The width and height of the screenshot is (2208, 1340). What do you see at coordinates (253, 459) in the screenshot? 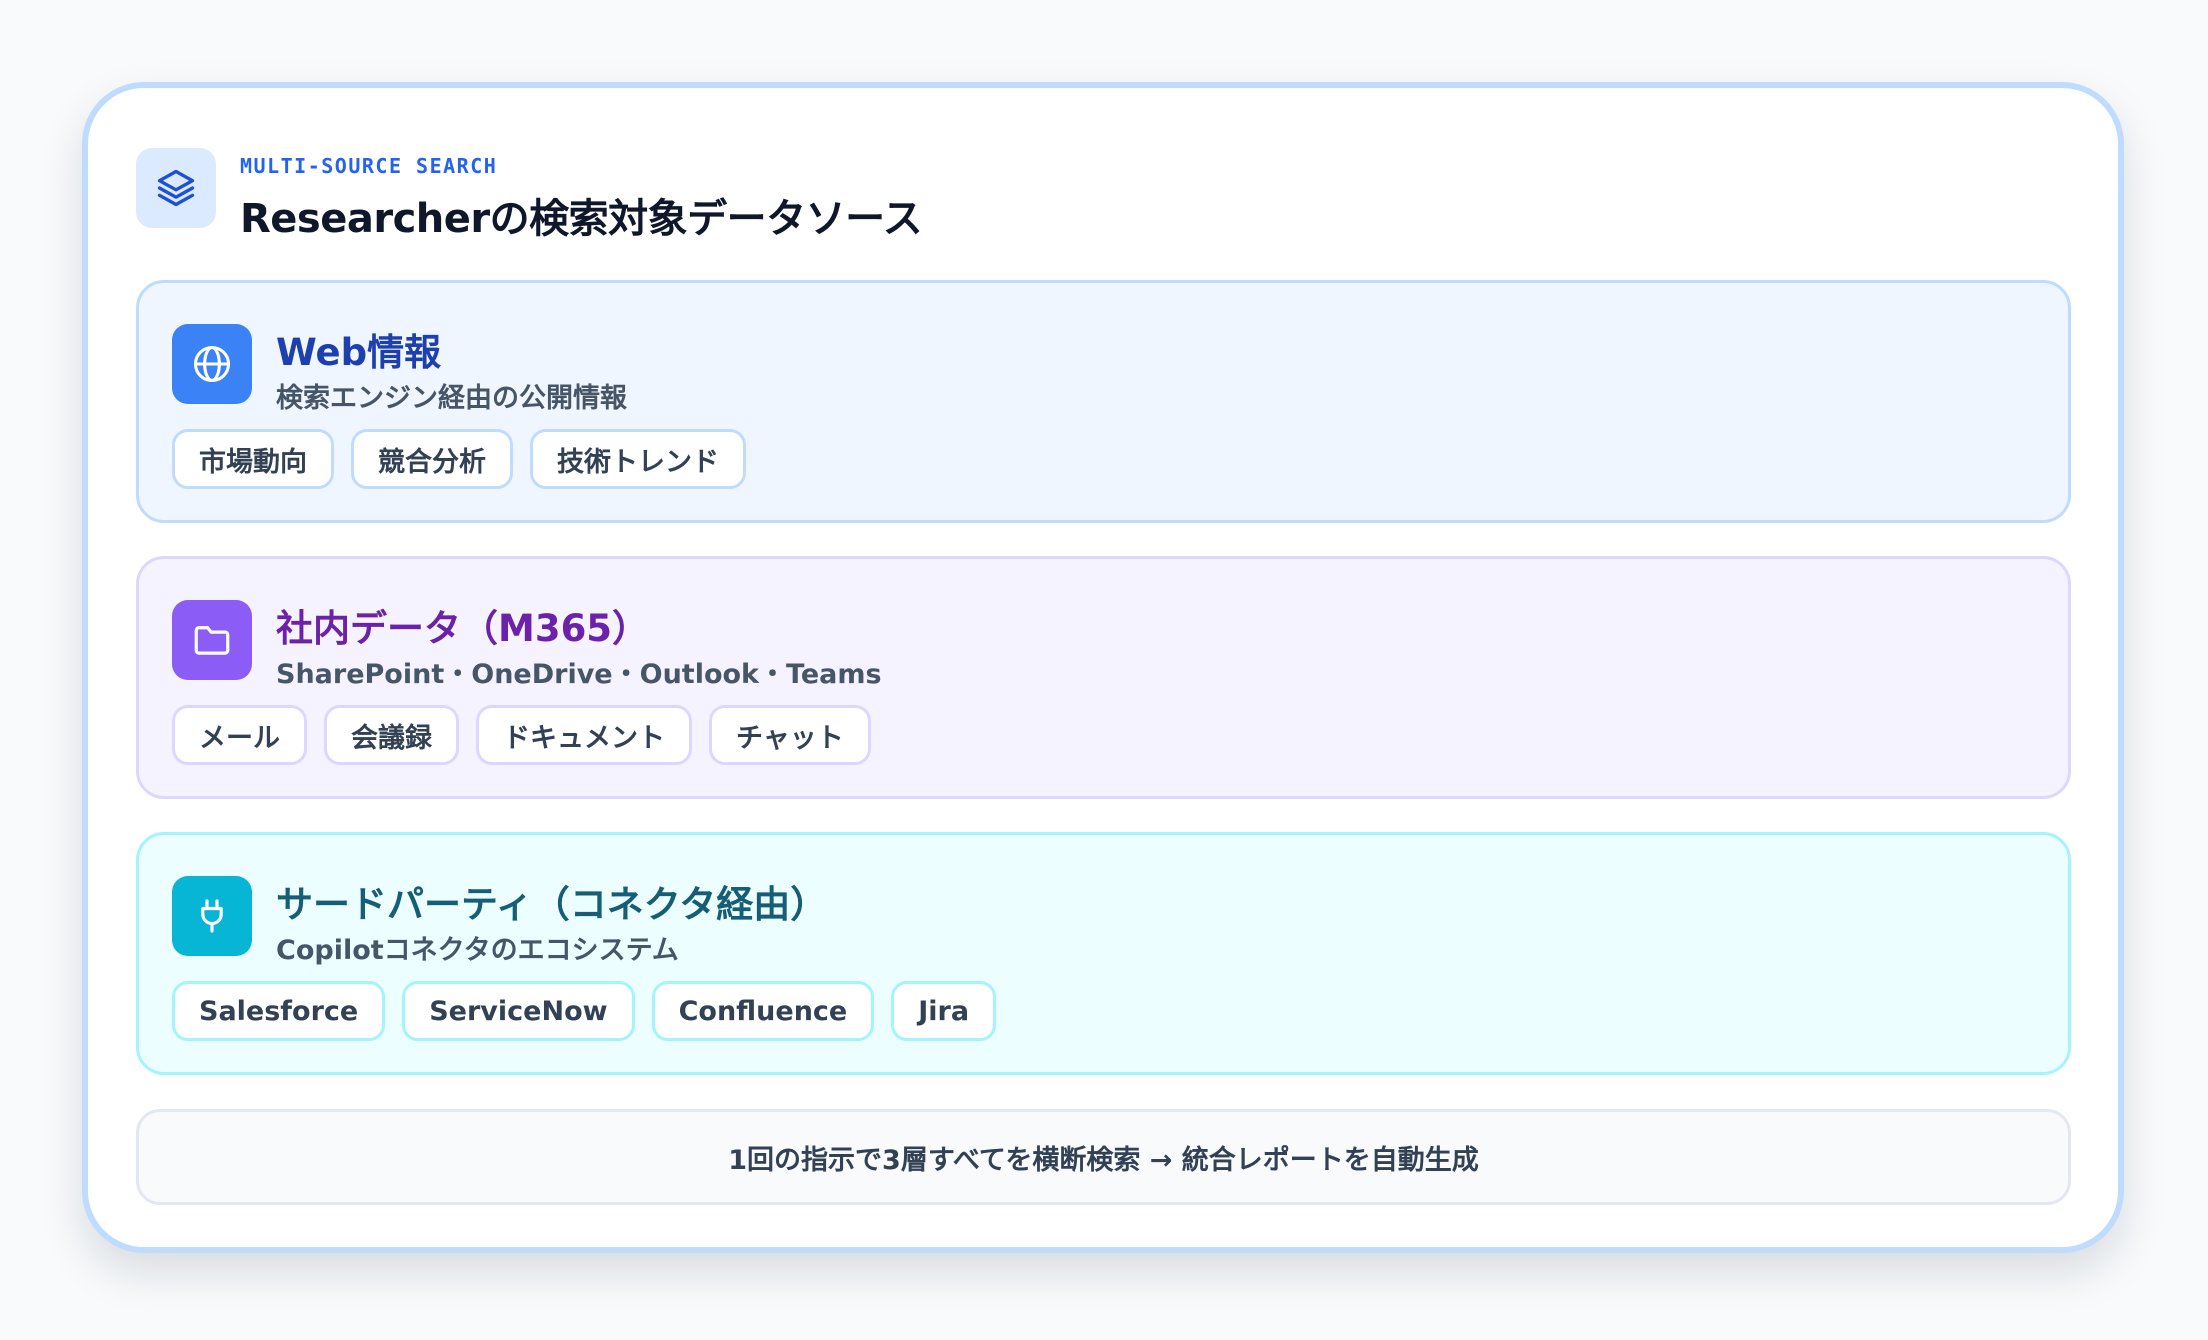
I see `tag: 市場動向` at bounding box center [253, 459].